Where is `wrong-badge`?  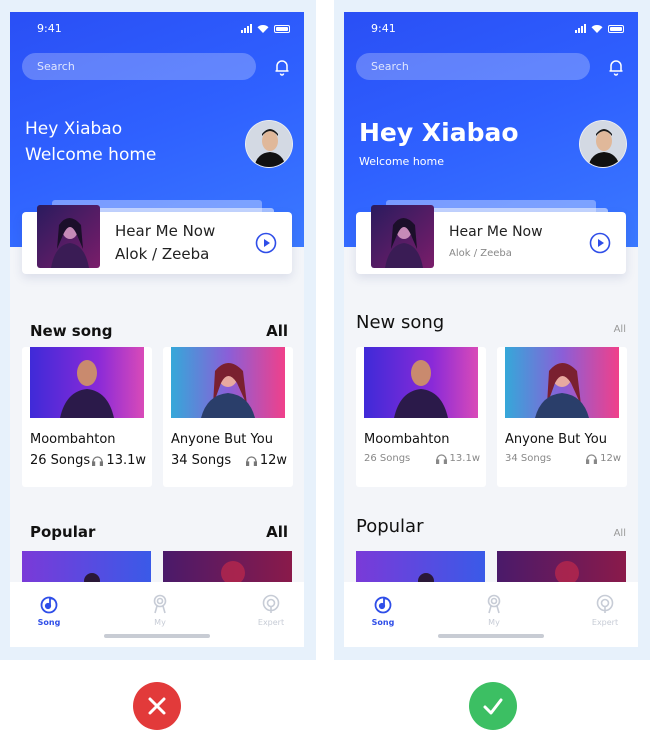
wrong-badge is located at coordinates (157, 706).